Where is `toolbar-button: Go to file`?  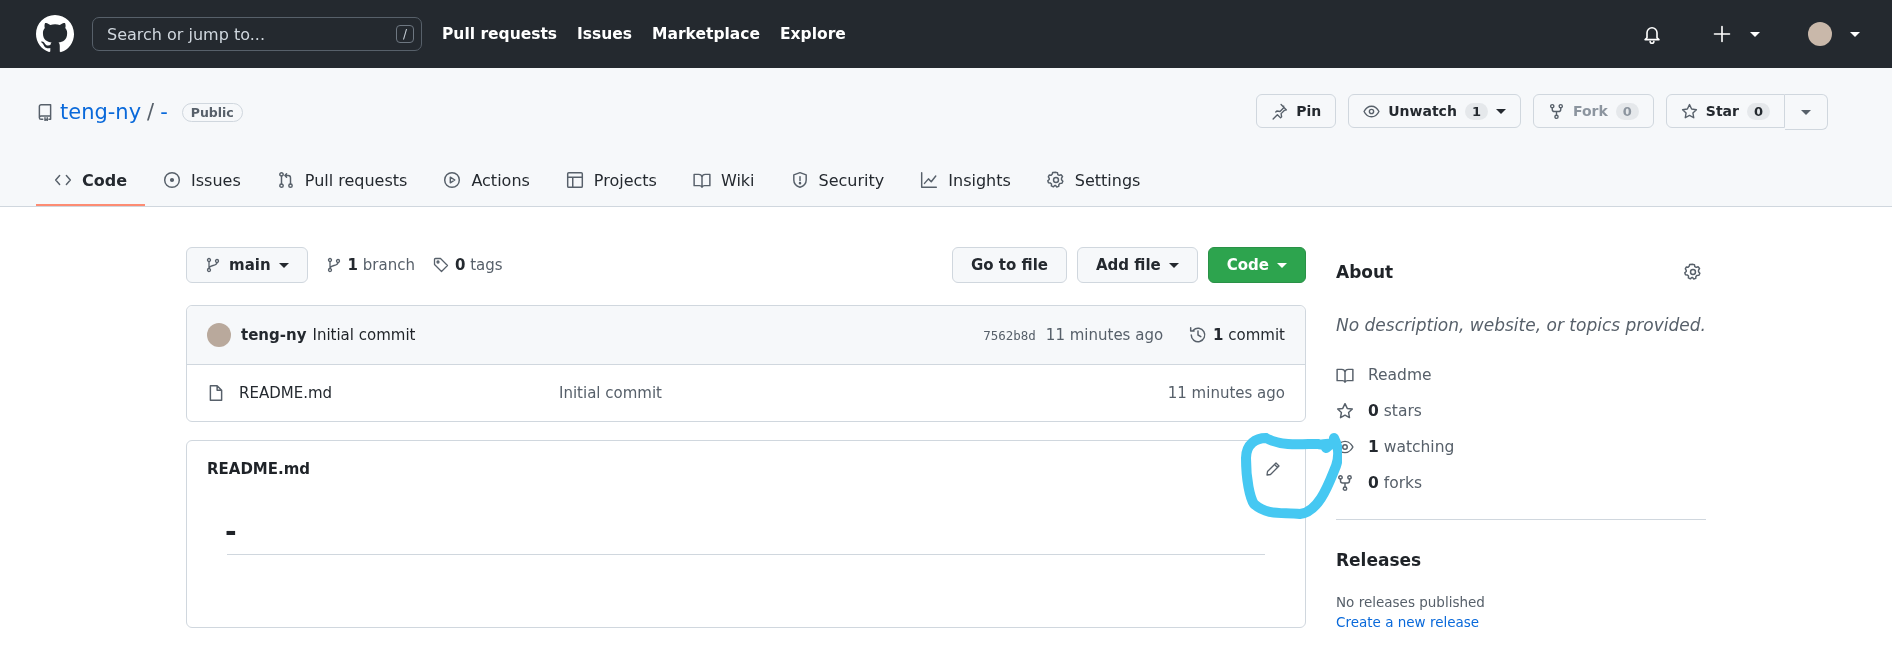 toolbar-button: Go to file is located at coordinates (1009, 265).